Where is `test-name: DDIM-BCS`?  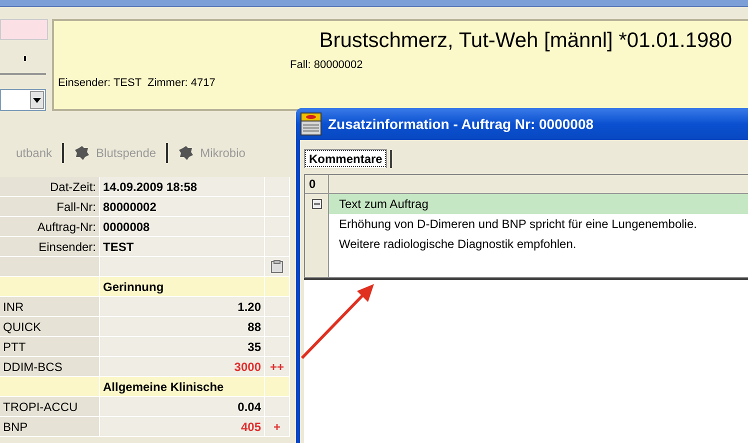 test-name: DDIM-BCS is located at coordinates (50, 367).